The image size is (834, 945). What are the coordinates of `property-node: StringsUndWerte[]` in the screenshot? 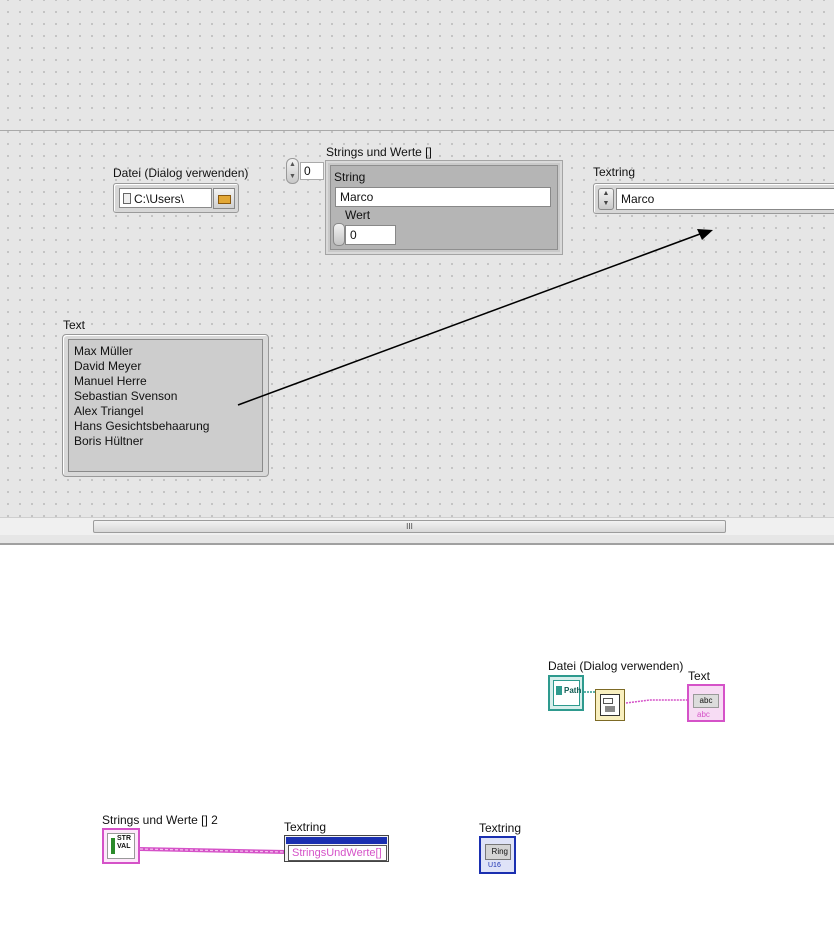 It's located at (336, 848).